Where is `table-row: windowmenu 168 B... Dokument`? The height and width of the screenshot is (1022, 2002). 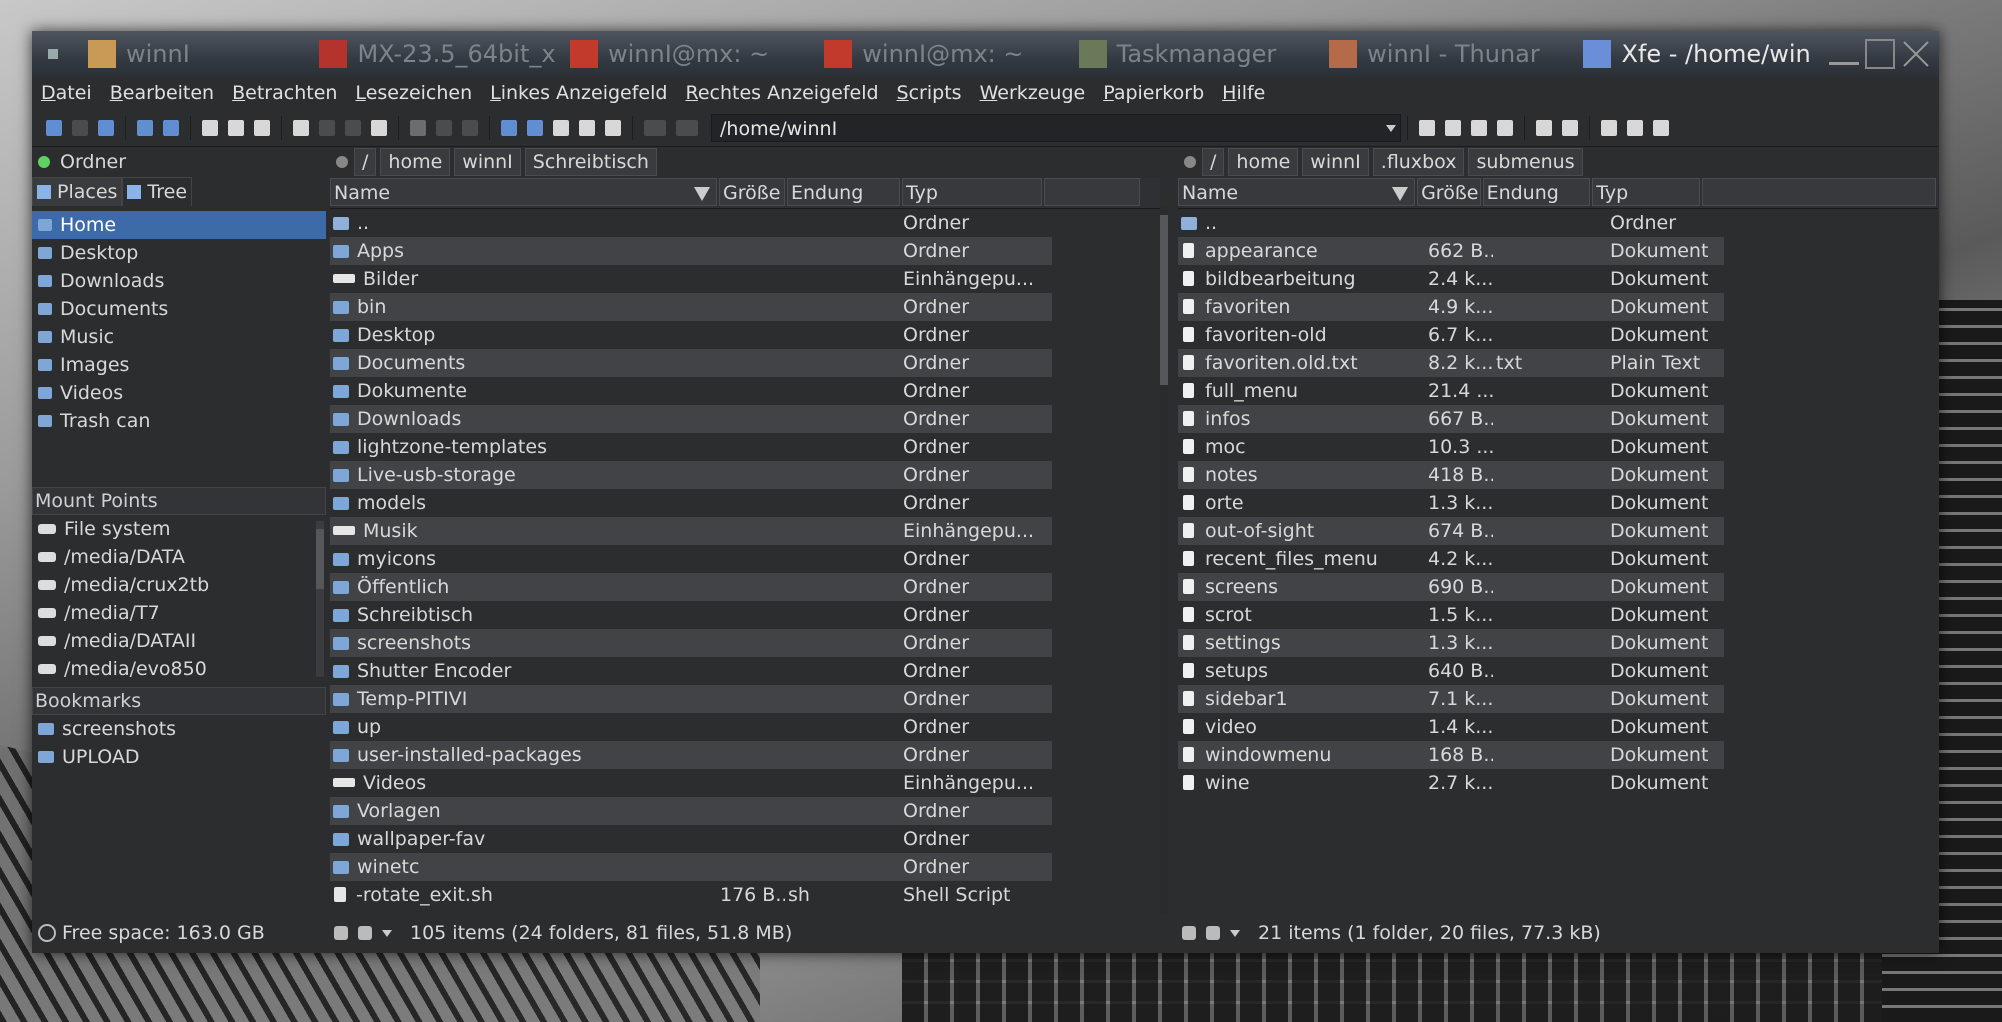
table-row: windowmenu 168 B... Dokument is located at coordinates (1558, 755).